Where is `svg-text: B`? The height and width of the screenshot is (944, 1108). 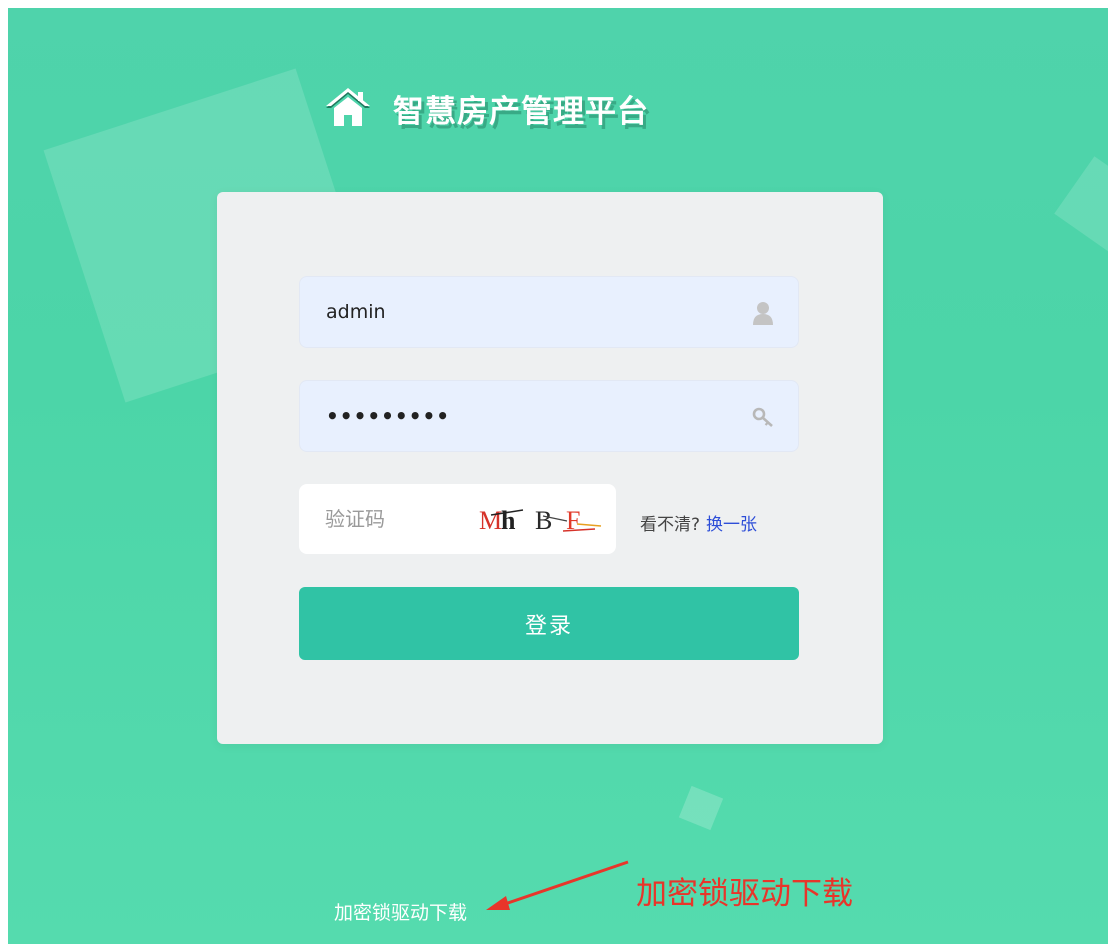 svg-text: B is located at coordinates (543, 520).